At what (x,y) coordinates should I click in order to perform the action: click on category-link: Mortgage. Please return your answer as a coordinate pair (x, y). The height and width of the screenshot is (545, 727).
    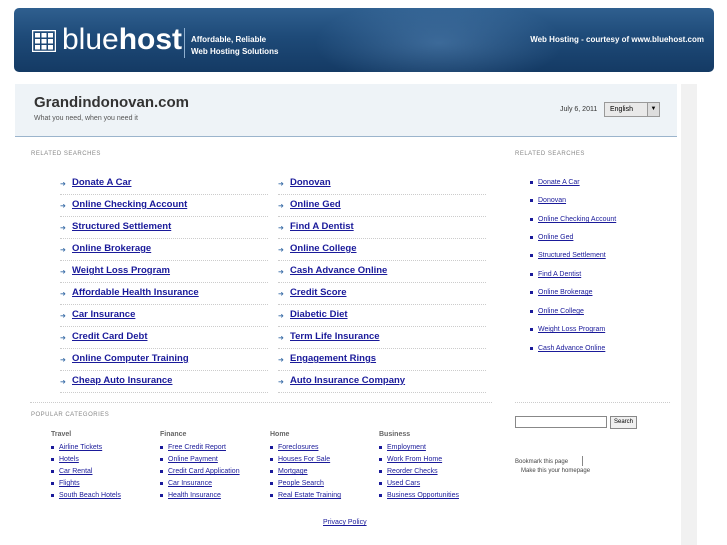
    Looking at the image, I should click on (293, 471).